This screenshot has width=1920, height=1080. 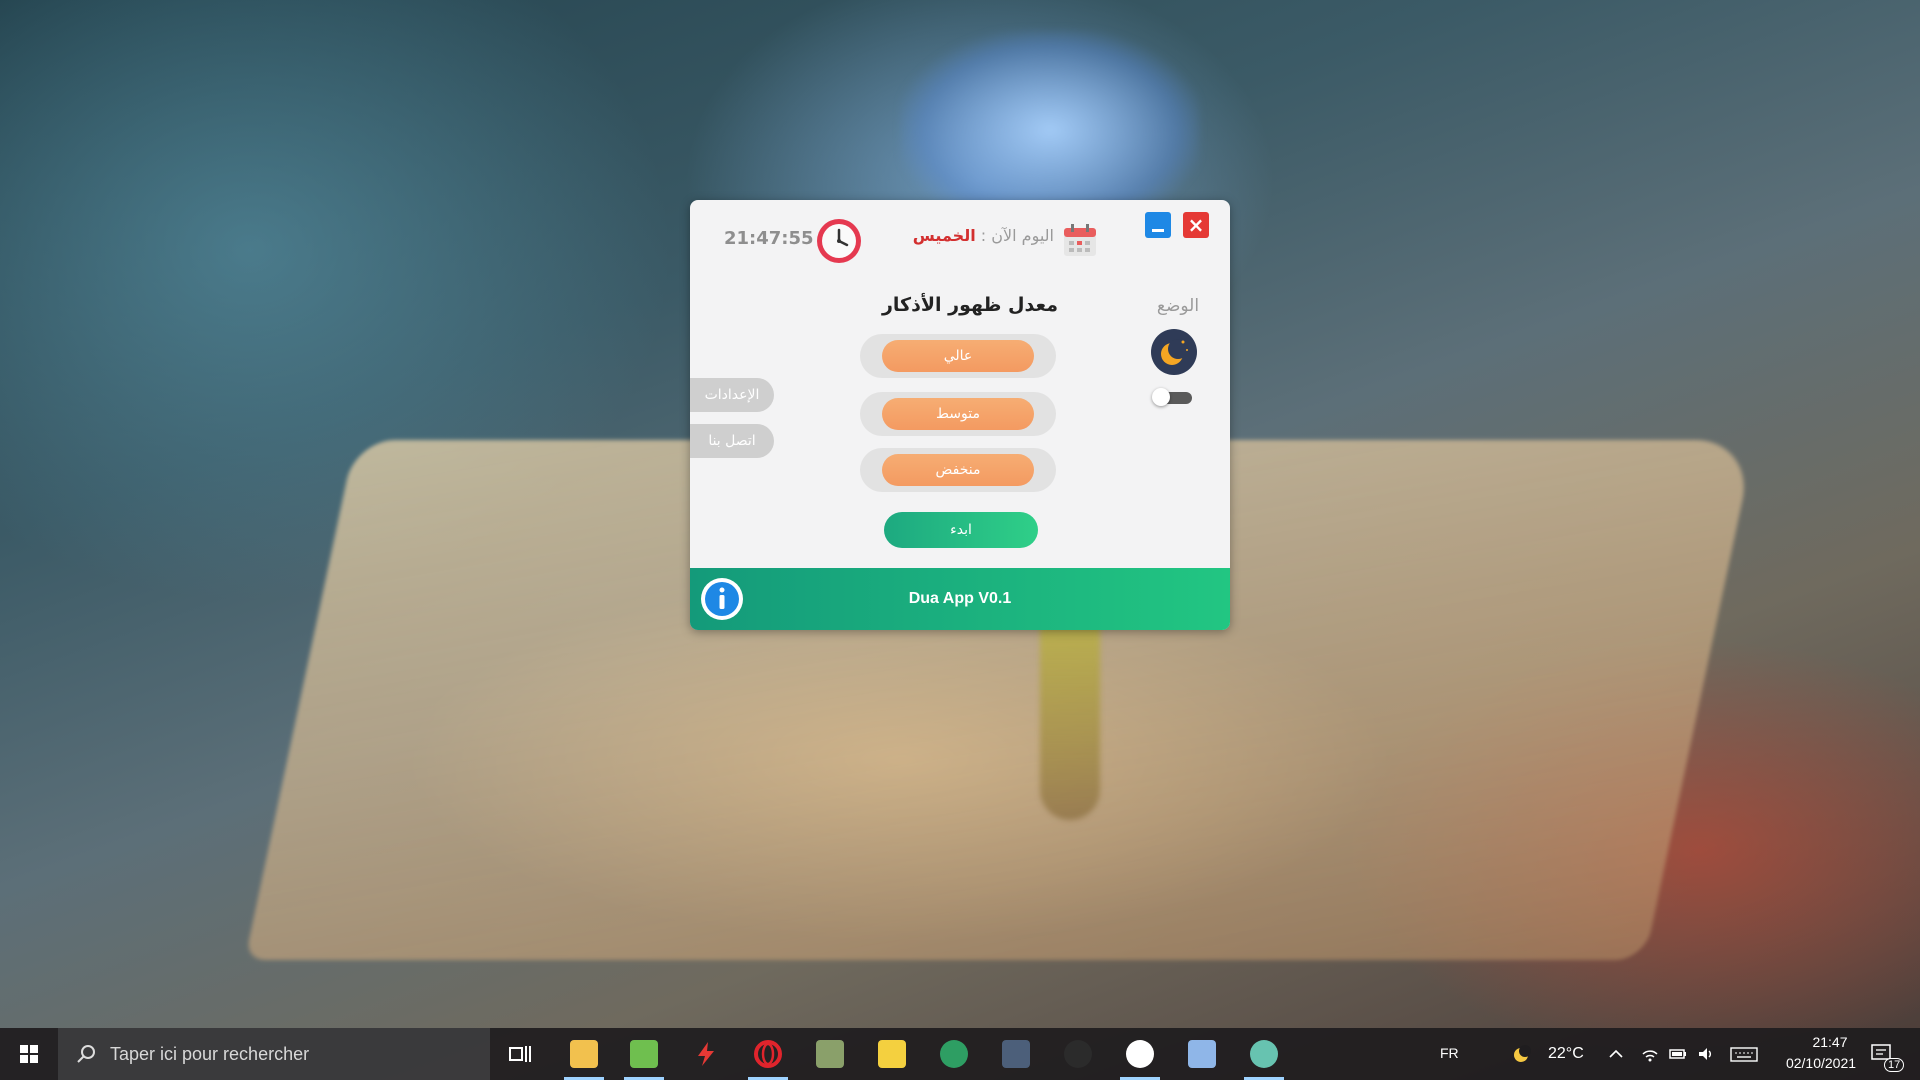 What do you see at coordinates (1566, 1054) in the screenshot?
I see `temperature: 22°C` at bounding box center [1566, 1054].